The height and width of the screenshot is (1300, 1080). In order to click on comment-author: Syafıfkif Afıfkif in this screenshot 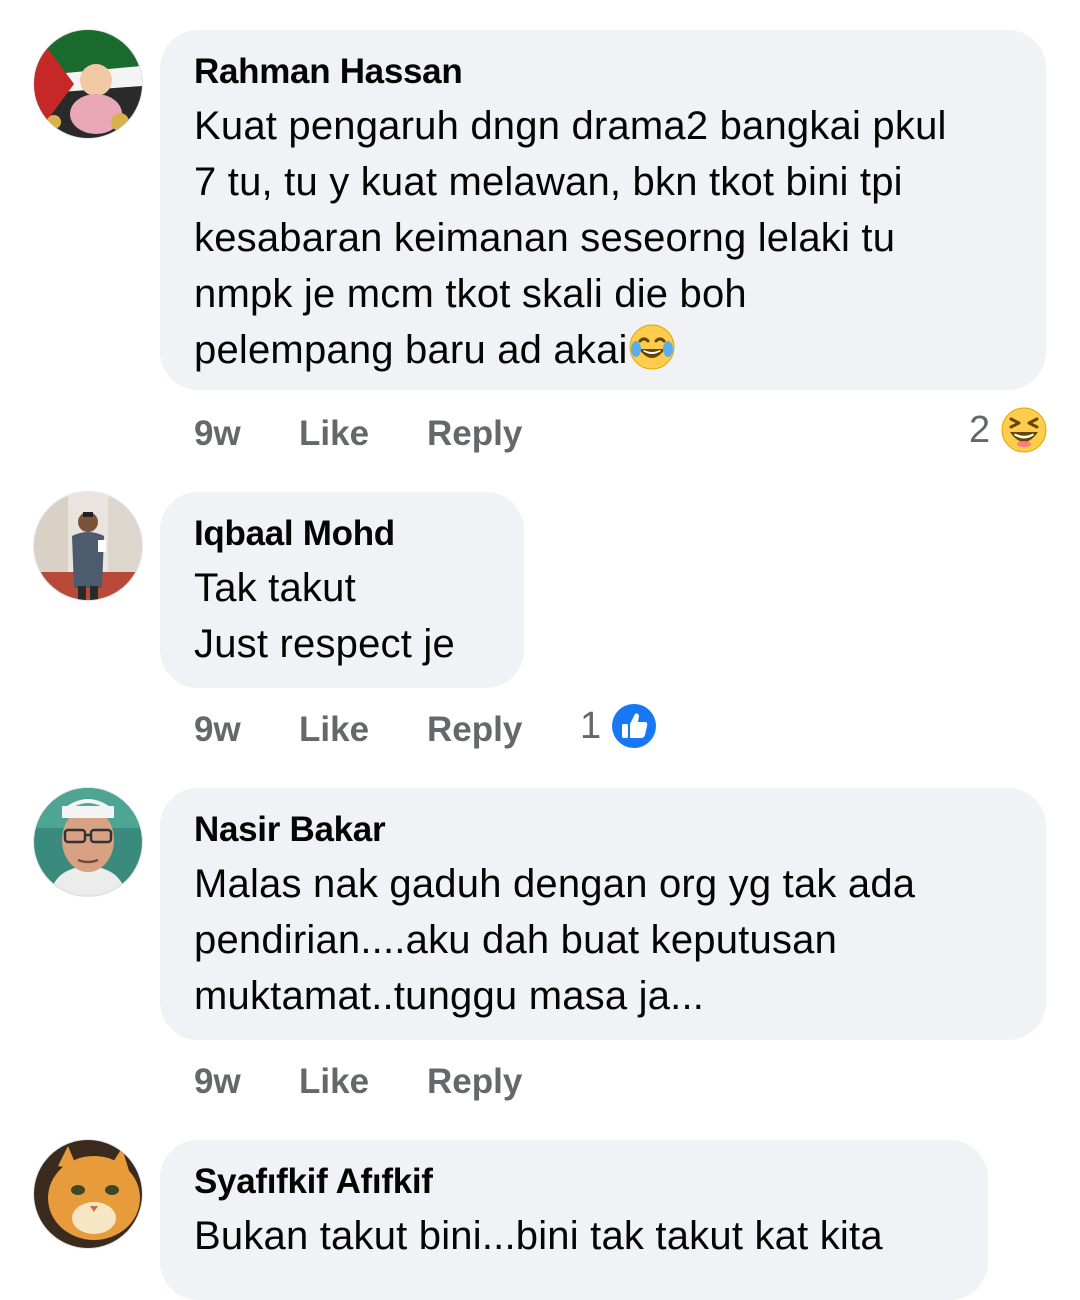, I will do `click(574, 1182)`.